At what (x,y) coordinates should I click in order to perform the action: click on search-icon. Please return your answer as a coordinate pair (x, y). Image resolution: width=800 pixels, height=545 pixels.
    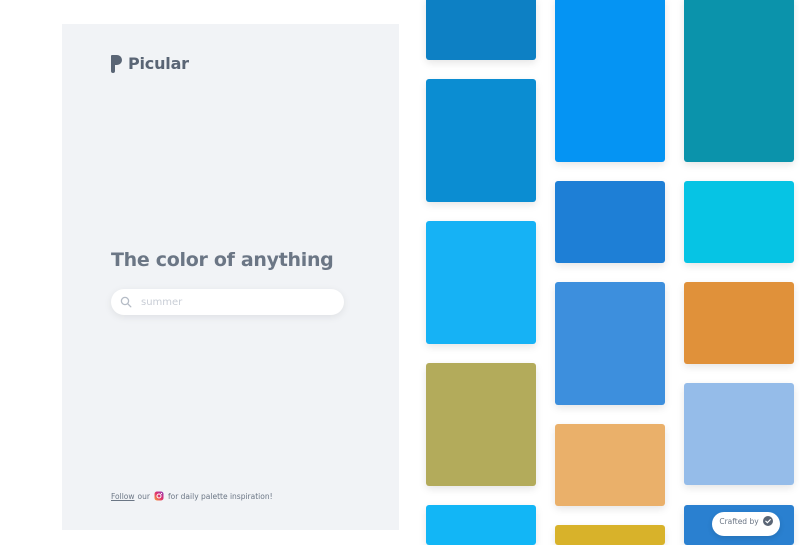
    Looking at the image, I should click on (126, 302).